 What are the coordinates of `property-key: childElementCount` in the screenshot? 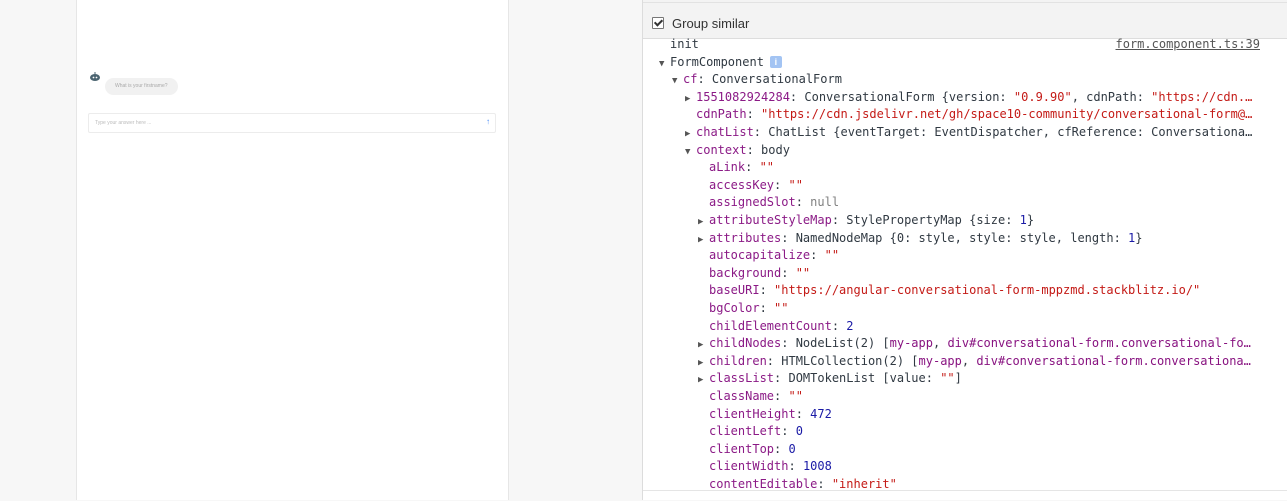 It's located at (770, 325).